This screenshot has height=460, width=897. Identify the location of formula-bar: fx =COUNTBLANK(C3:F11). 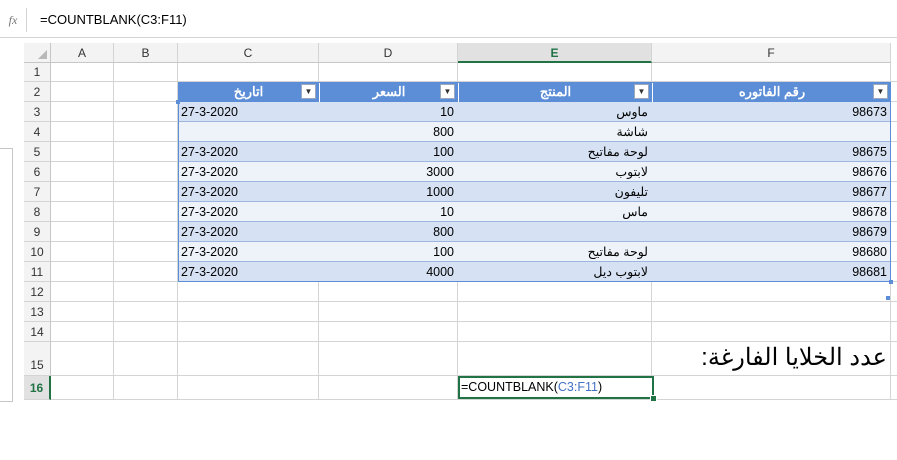
(448, 19).